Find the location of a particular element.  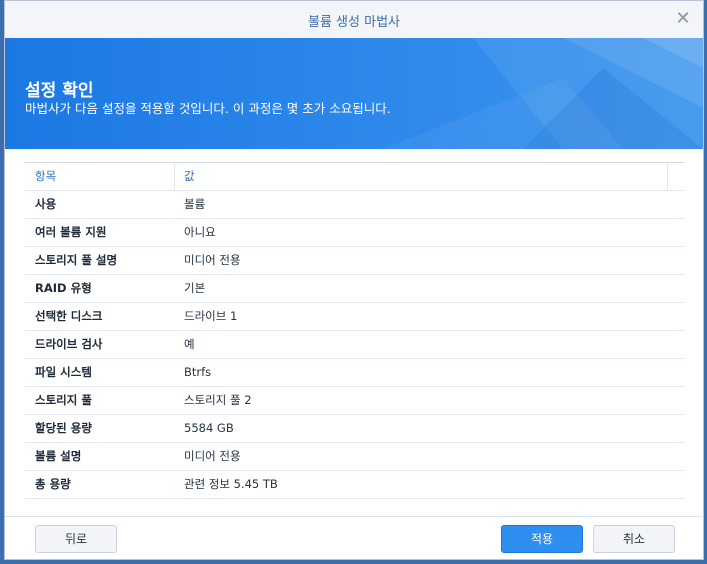

step-description: 마법사가 다음 설정을 적용할 것입니다. 이 과정은 몇 초가 소요됩니다. is located at coordinates (208, 108).